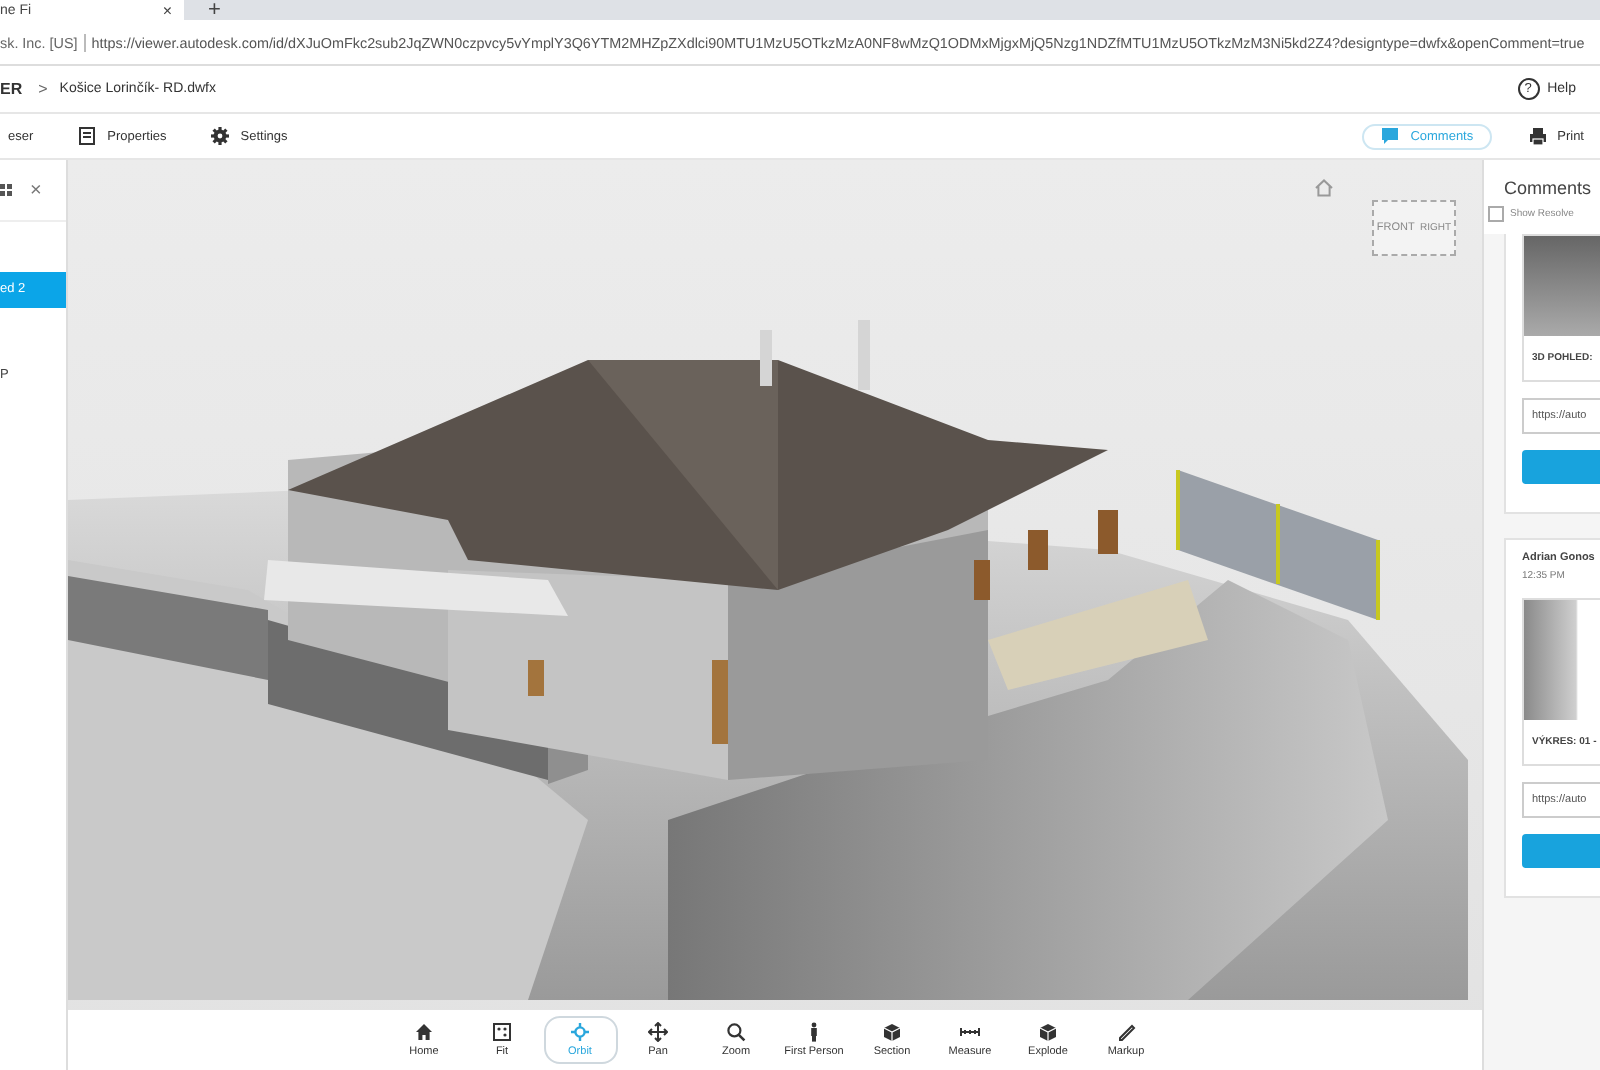 The width and height of the screenshot is (1600, 1070). I want to click on zoom-icon, so click(736, 1032).